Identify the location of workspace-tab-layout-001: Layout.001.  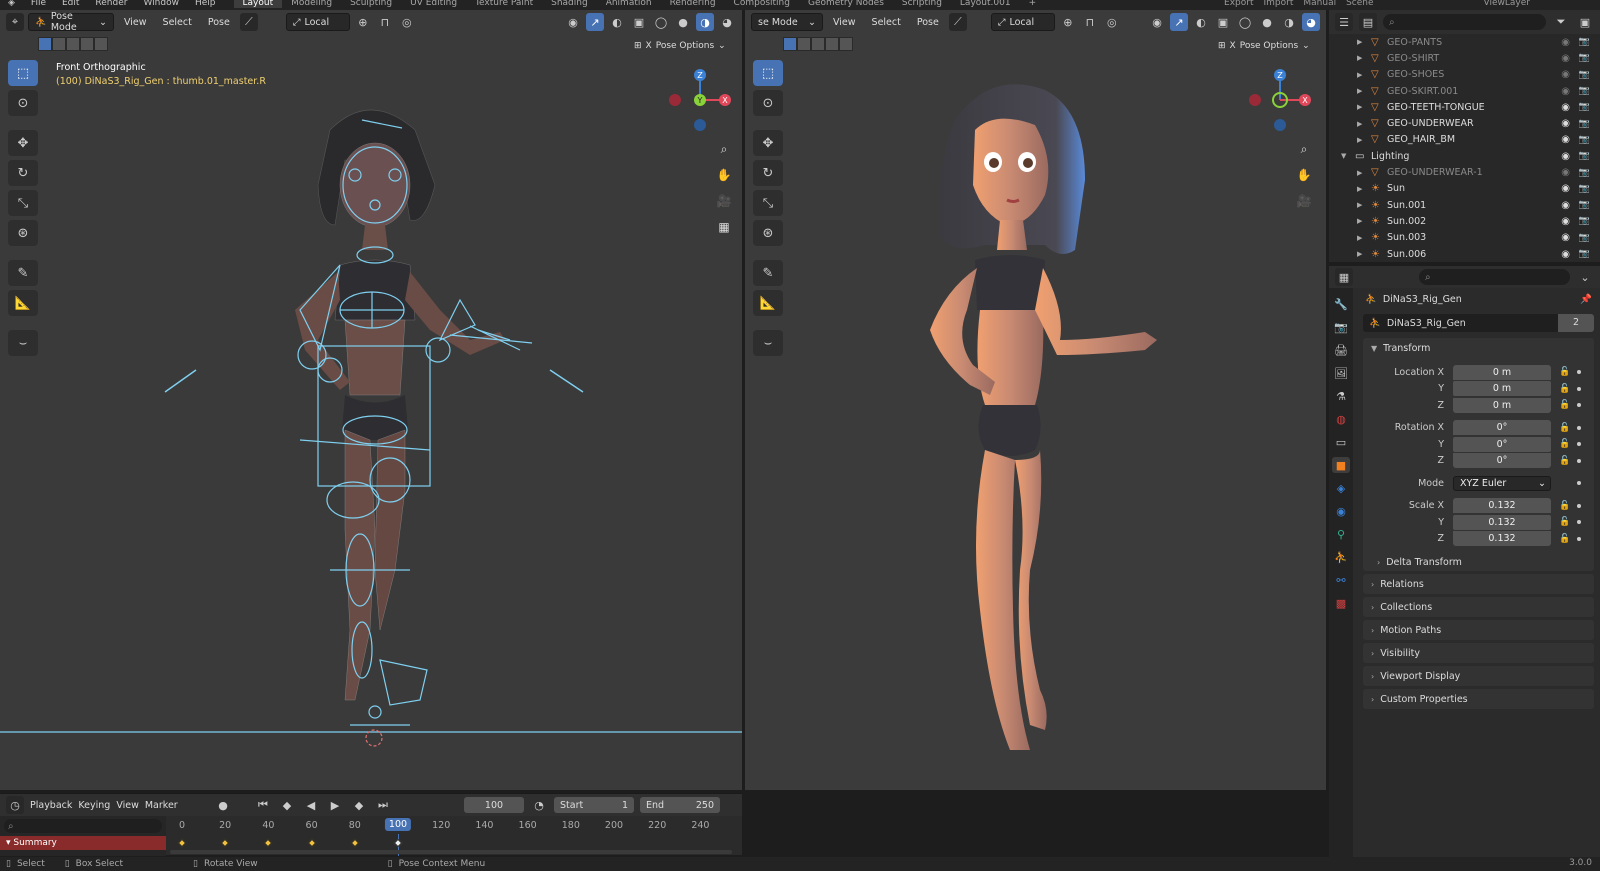
(985, 4).